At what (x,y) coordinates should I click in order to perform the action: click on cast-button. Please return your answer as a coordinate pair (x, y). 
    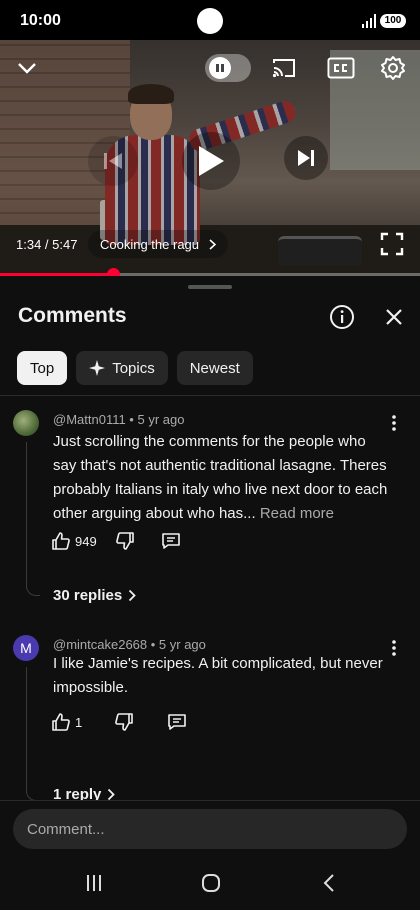
    Looking at the image, I should click on (284, 68).